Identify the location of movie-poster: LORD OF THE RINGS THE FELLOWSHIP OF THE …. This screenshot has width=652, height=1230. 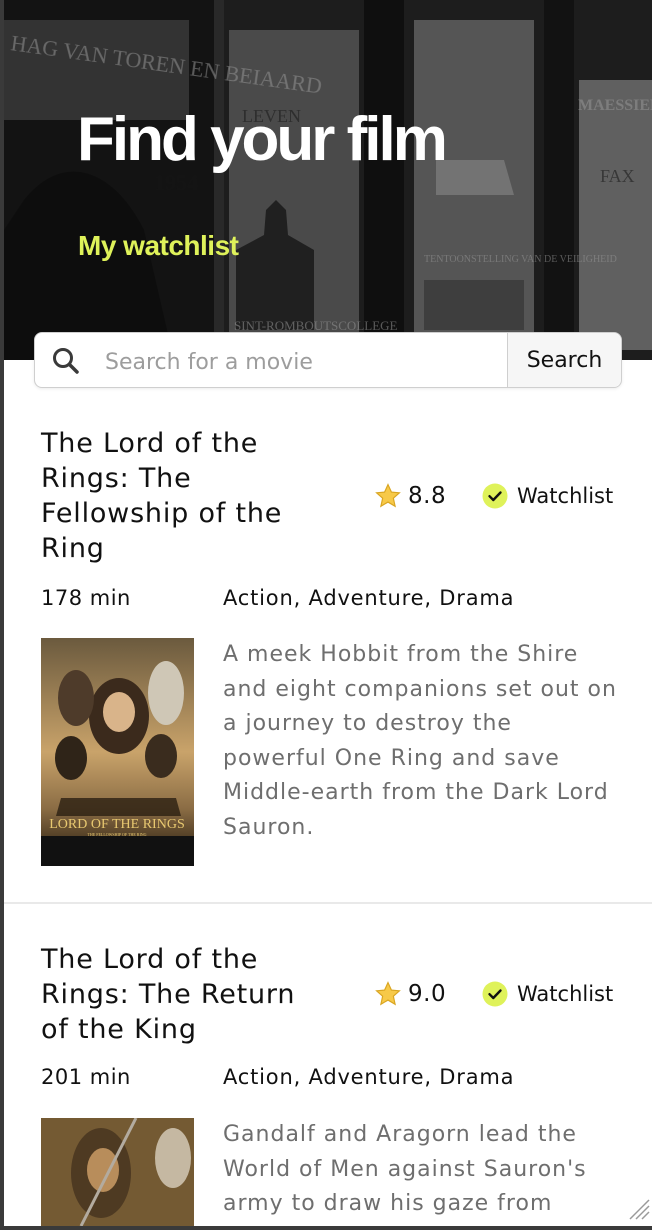
(117, 752).